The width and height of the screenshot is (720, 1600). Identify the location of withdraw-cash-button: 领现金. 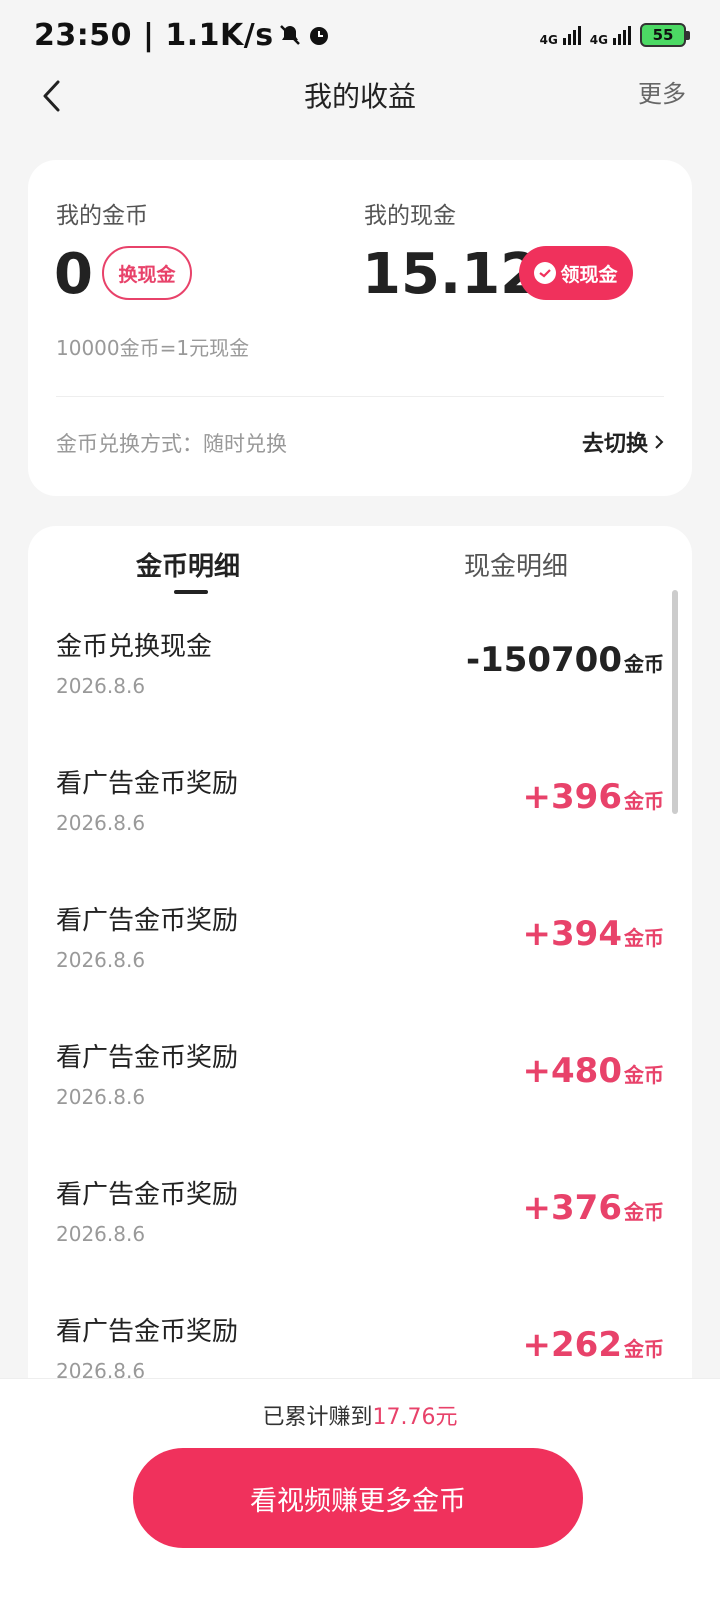
(576, 273).